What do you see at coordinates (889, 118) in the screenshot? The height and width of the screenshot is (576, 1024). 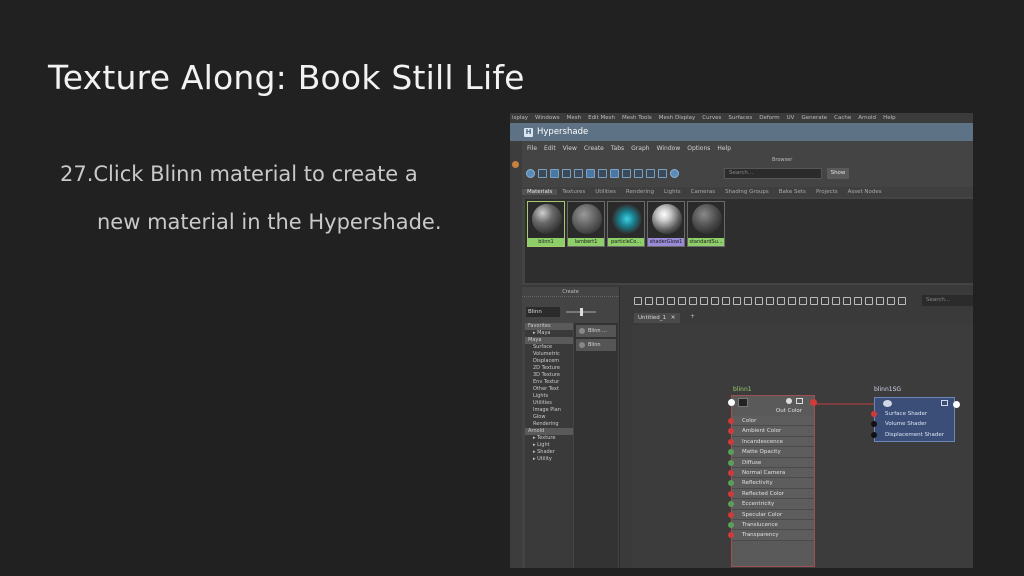 I see `main-menu-item: Help` at bounding box center [889, 118].